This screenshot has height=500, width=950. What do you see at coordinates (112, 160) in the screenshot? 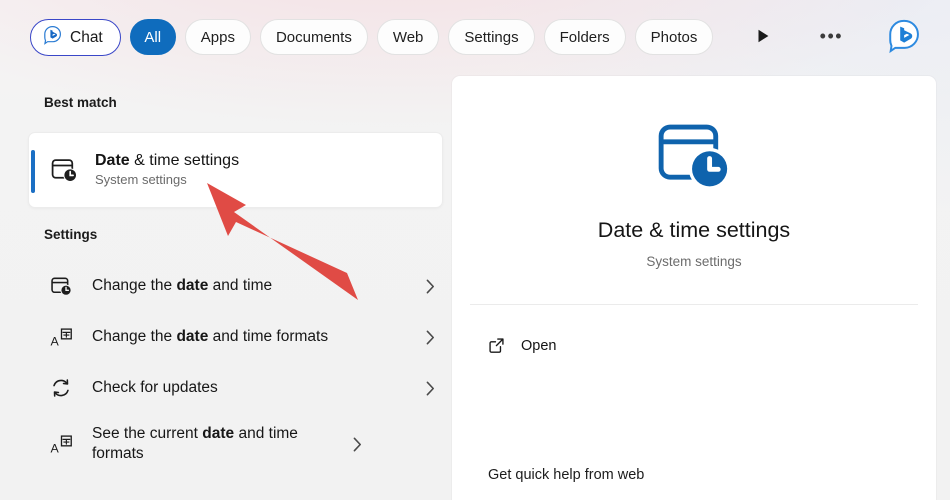
I see `best-match-title-bold: Date` at bounding box center [112, 160].